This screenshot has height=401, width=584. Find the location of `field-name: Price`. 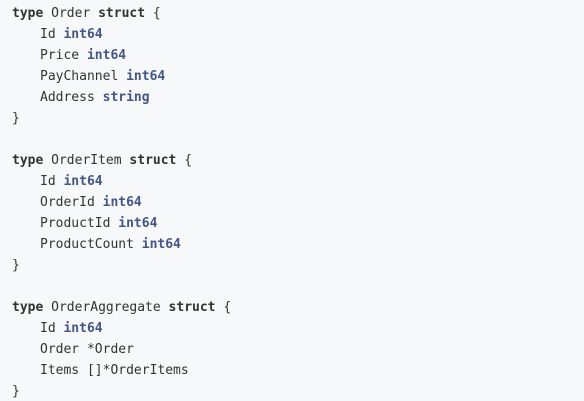

field-name: Price is located at coordinates (60, 55).